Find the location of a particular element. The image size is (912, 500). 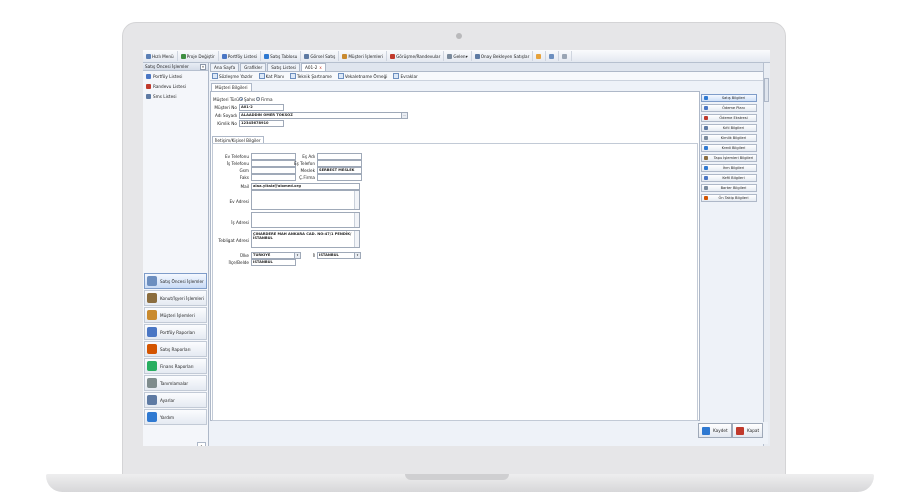

nav-tanimlamalar: Tanımlamalar is located at coordinates (175, 383).